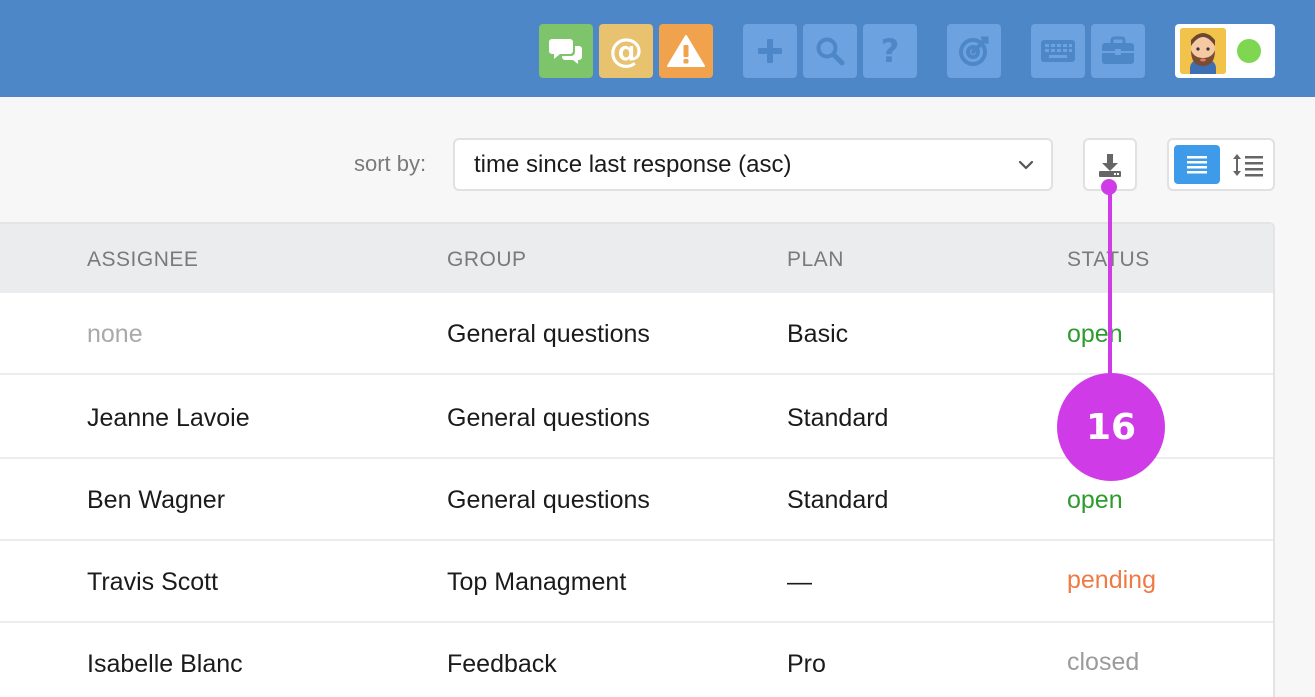 The image size is (1315, 697). What do you see at coordinates (1249, 51) in the screenshot?
I see `online-status-indicator` at bounding box center [1249, 51].